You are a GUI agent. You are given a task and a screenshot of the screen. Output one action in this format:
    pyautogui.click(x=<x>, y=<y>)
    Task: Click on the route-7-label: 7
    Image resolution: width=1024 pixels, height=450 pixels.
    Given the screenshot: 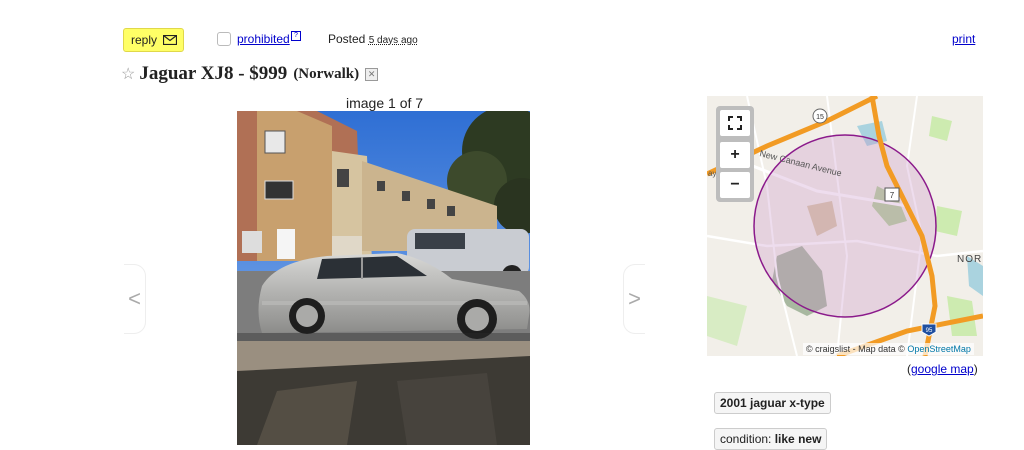 What is the action you would take?
    pyautogui.click(x=892, y=195)
    